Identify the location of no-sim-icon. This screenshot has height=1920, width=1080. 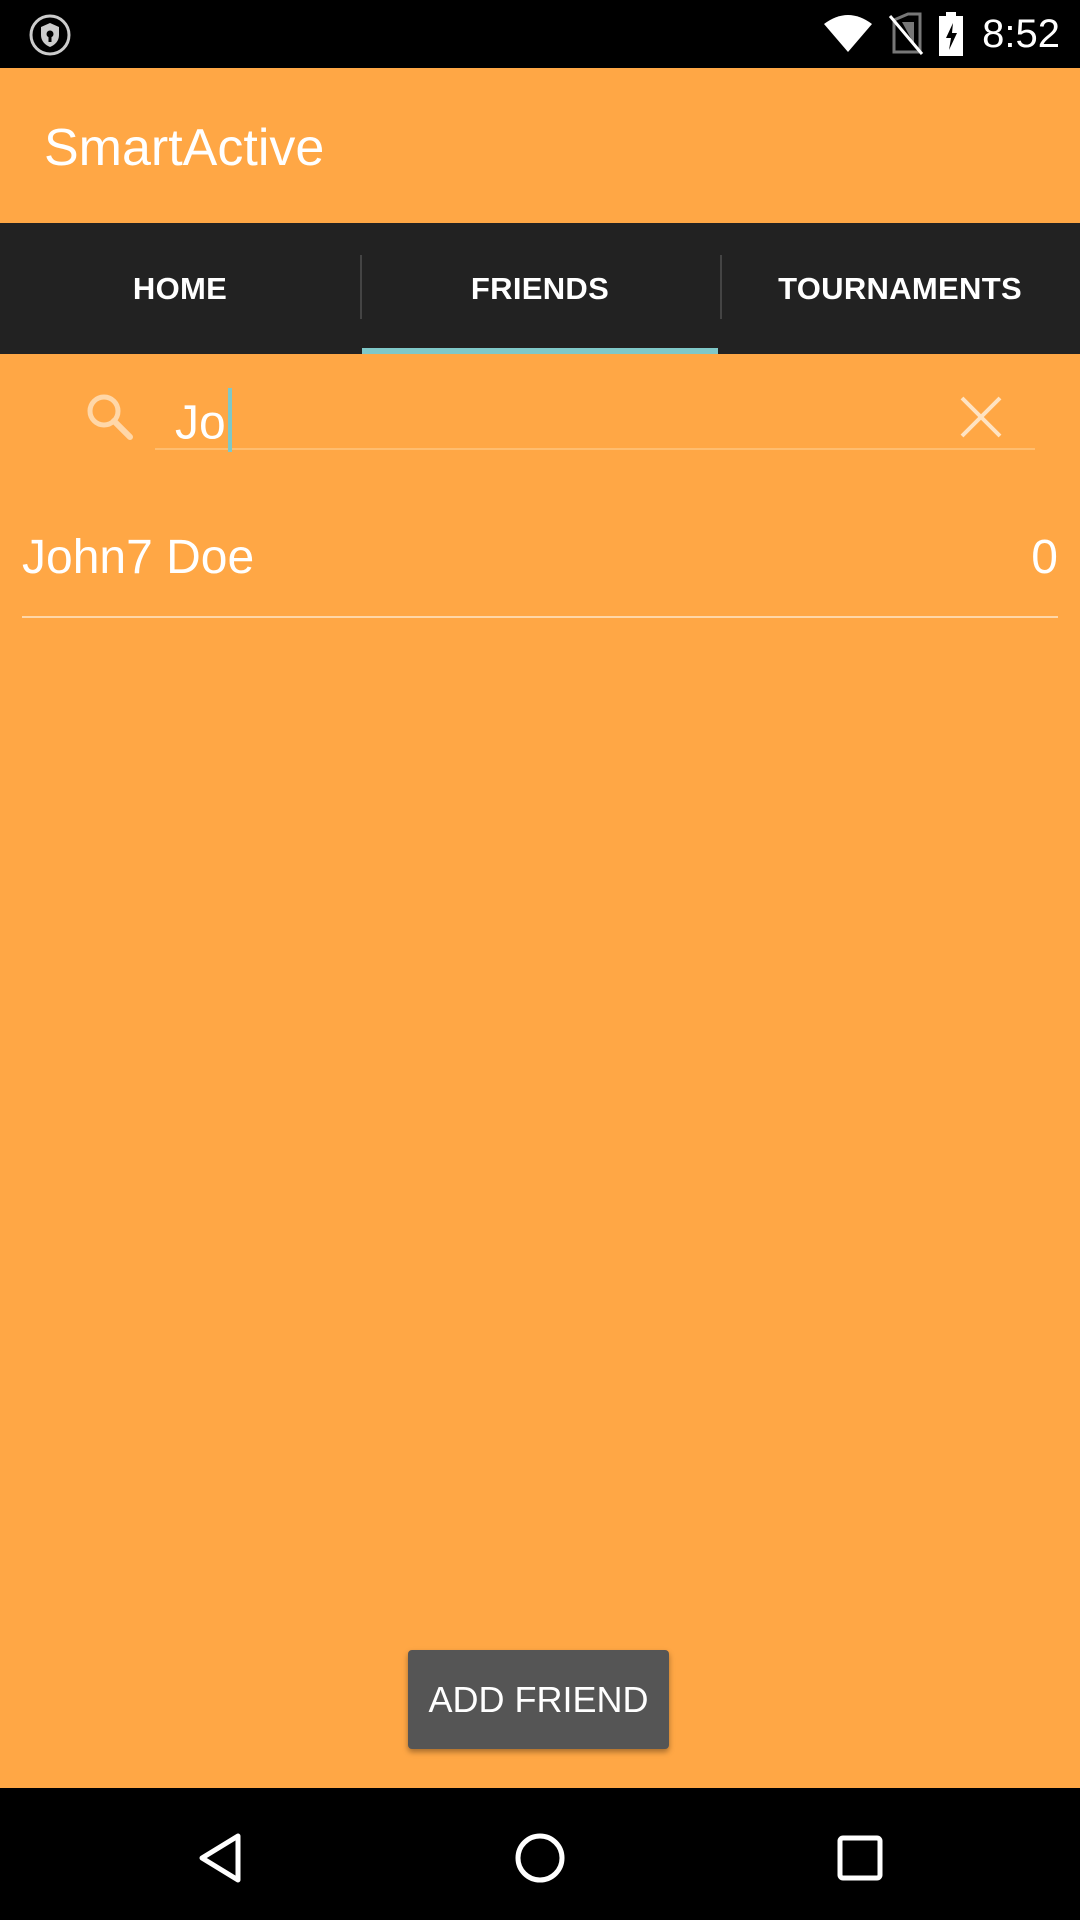
(906, 33).